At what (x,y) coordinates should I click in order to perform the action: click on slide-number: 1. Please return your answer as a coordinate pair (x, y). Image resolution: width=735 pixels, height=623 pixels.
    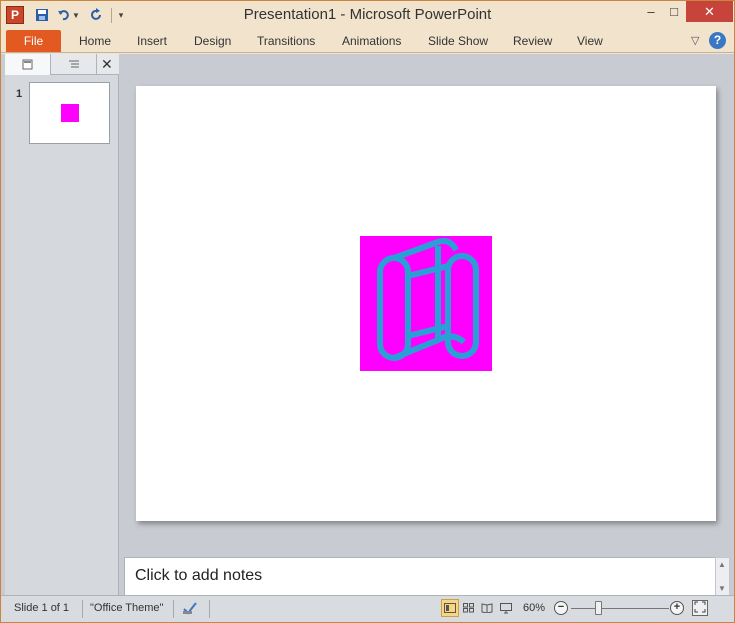
    Looking at the image, I should click on (19, 94).